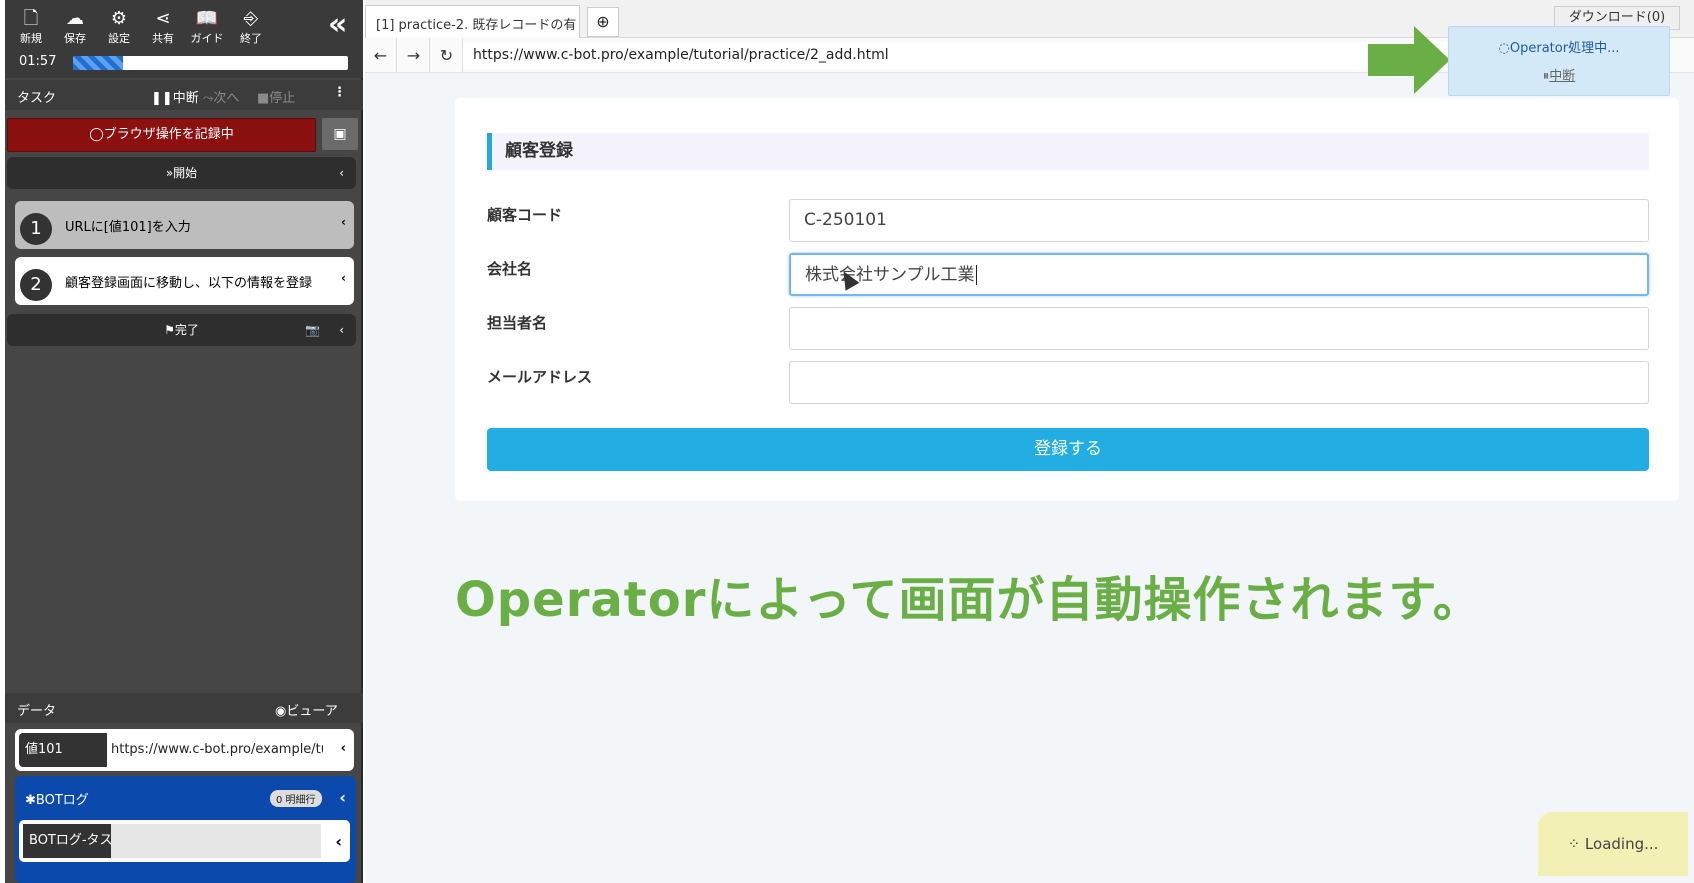  I want to click on share-button: ⋖ 共有, so click(163, 28).